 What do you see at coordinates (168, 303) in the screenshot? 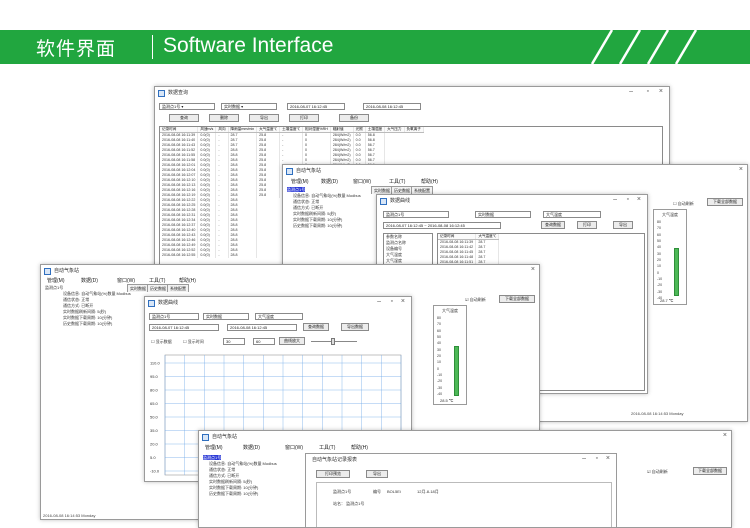
I see `curve-big-title: 数据曲线` at bounding box center [168, 303].